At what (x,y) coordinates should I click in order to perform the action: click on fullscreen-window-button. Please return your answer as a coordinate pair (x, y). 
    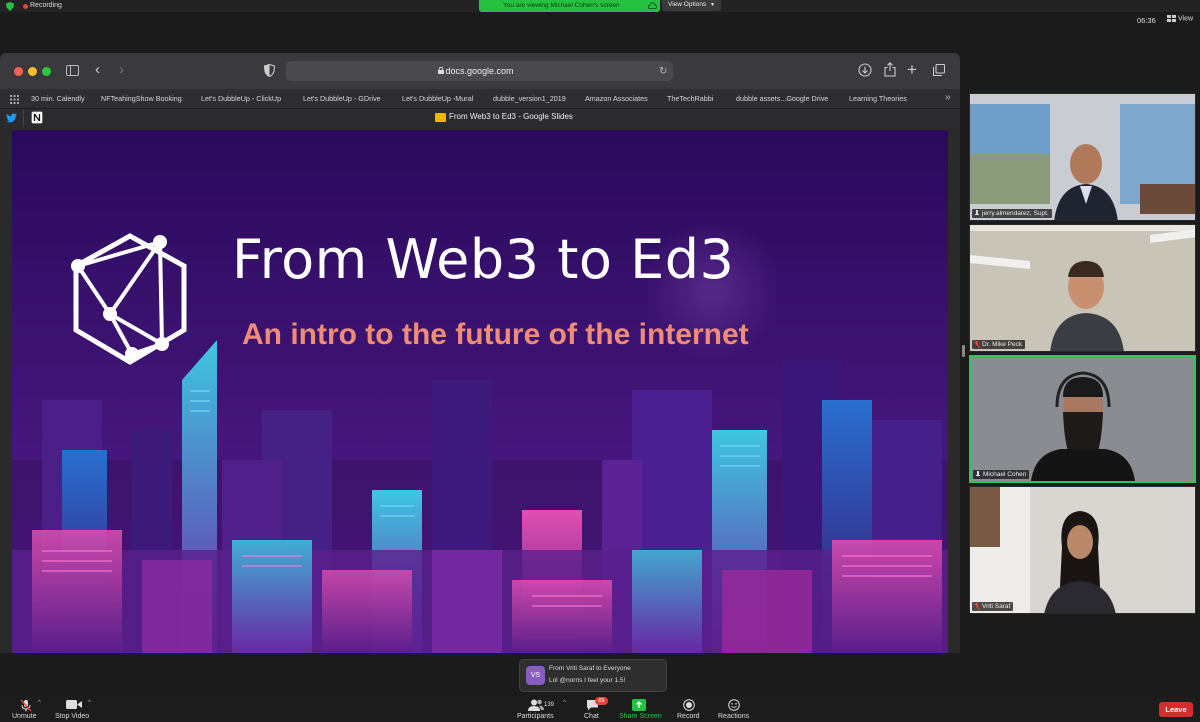
    Looking at the image, I should click on (46, 71).